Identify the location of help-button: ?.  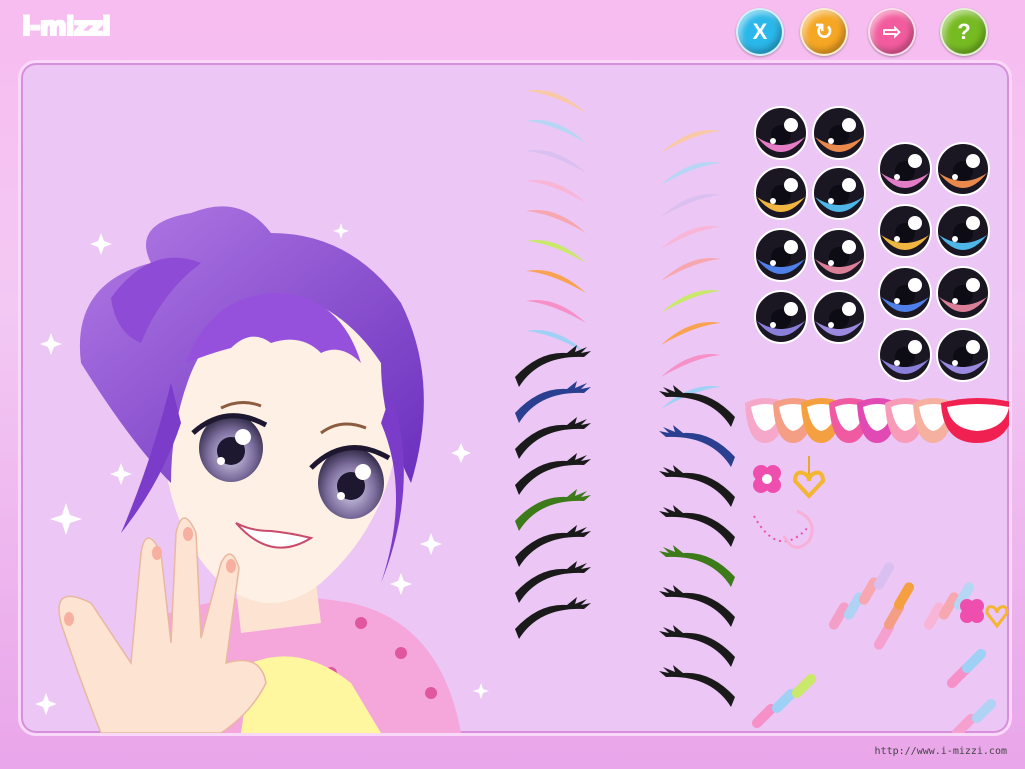
(964, 32).